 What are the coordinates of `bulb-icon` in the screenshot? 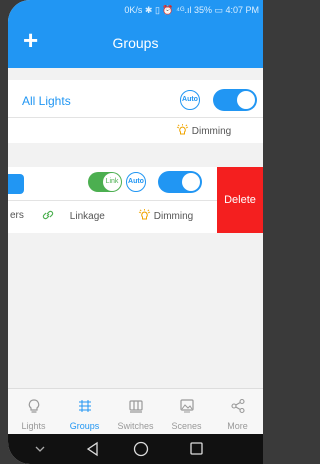 It's located at (33, 406).